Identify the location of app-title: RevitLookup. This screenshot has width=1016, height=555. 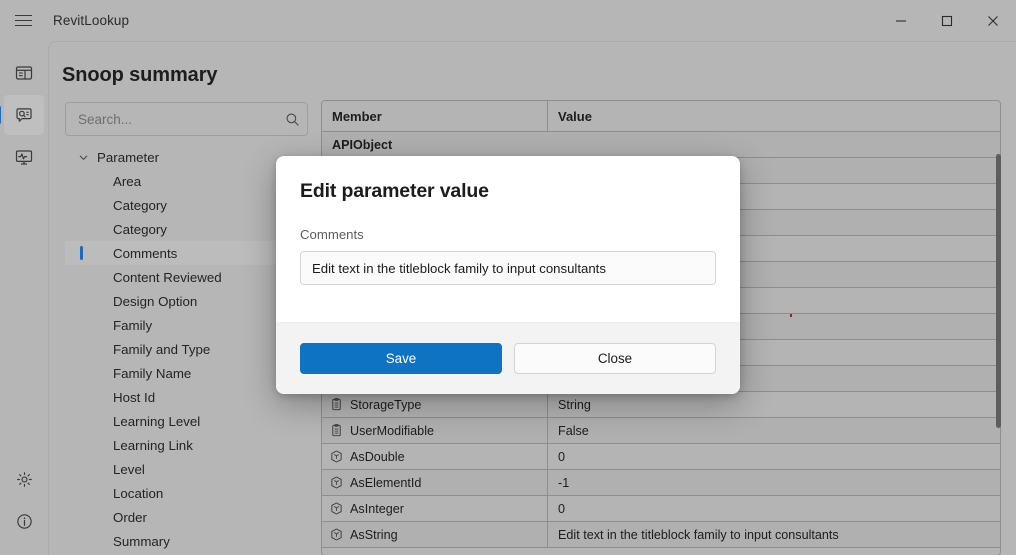
(91, 20).